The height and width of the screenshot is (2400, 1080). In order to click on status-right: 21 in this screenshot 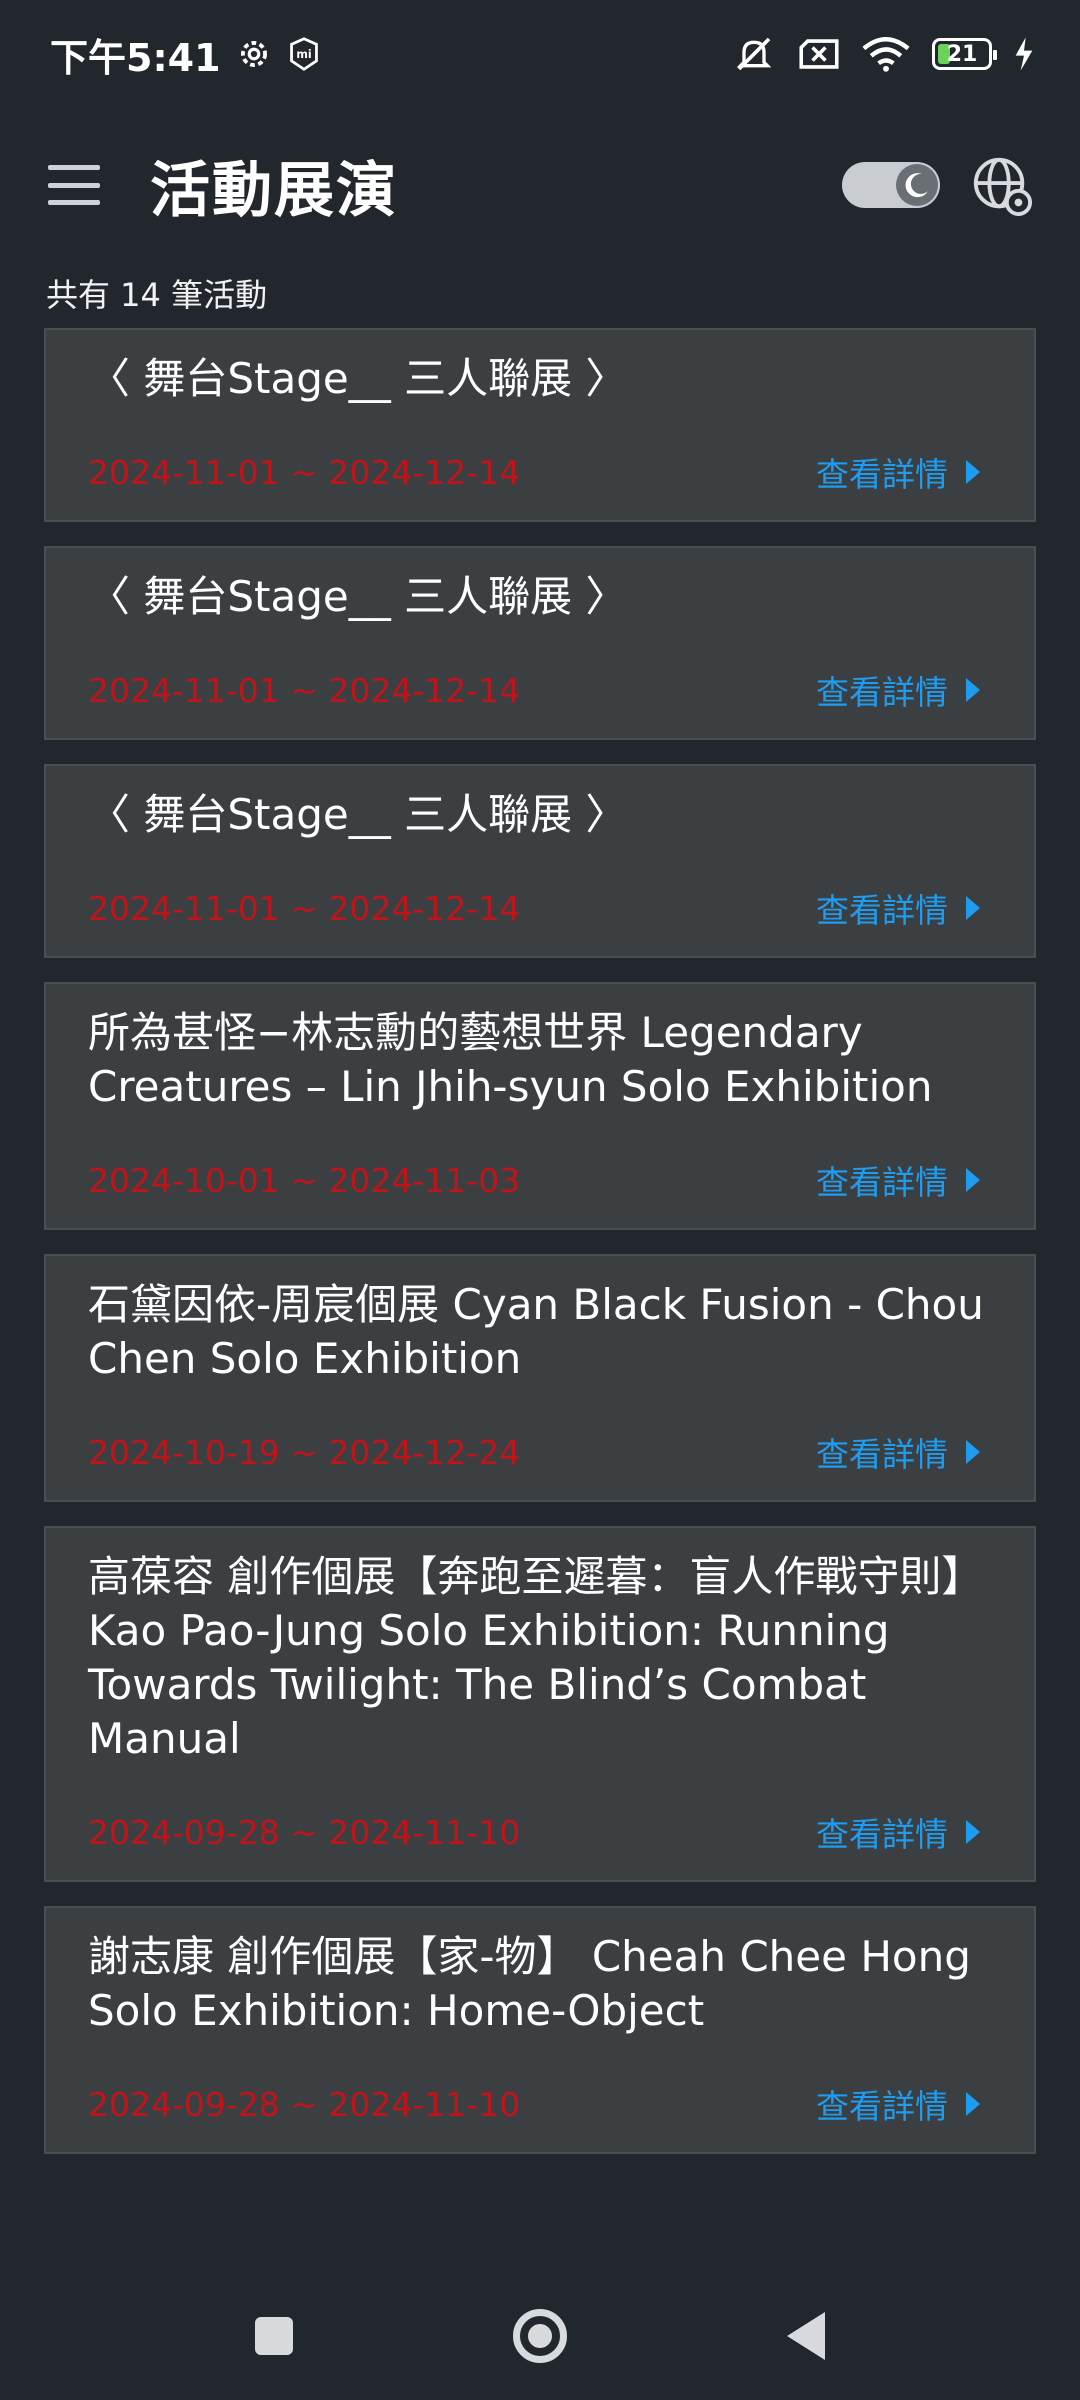, I will do `click(883, 54)`.